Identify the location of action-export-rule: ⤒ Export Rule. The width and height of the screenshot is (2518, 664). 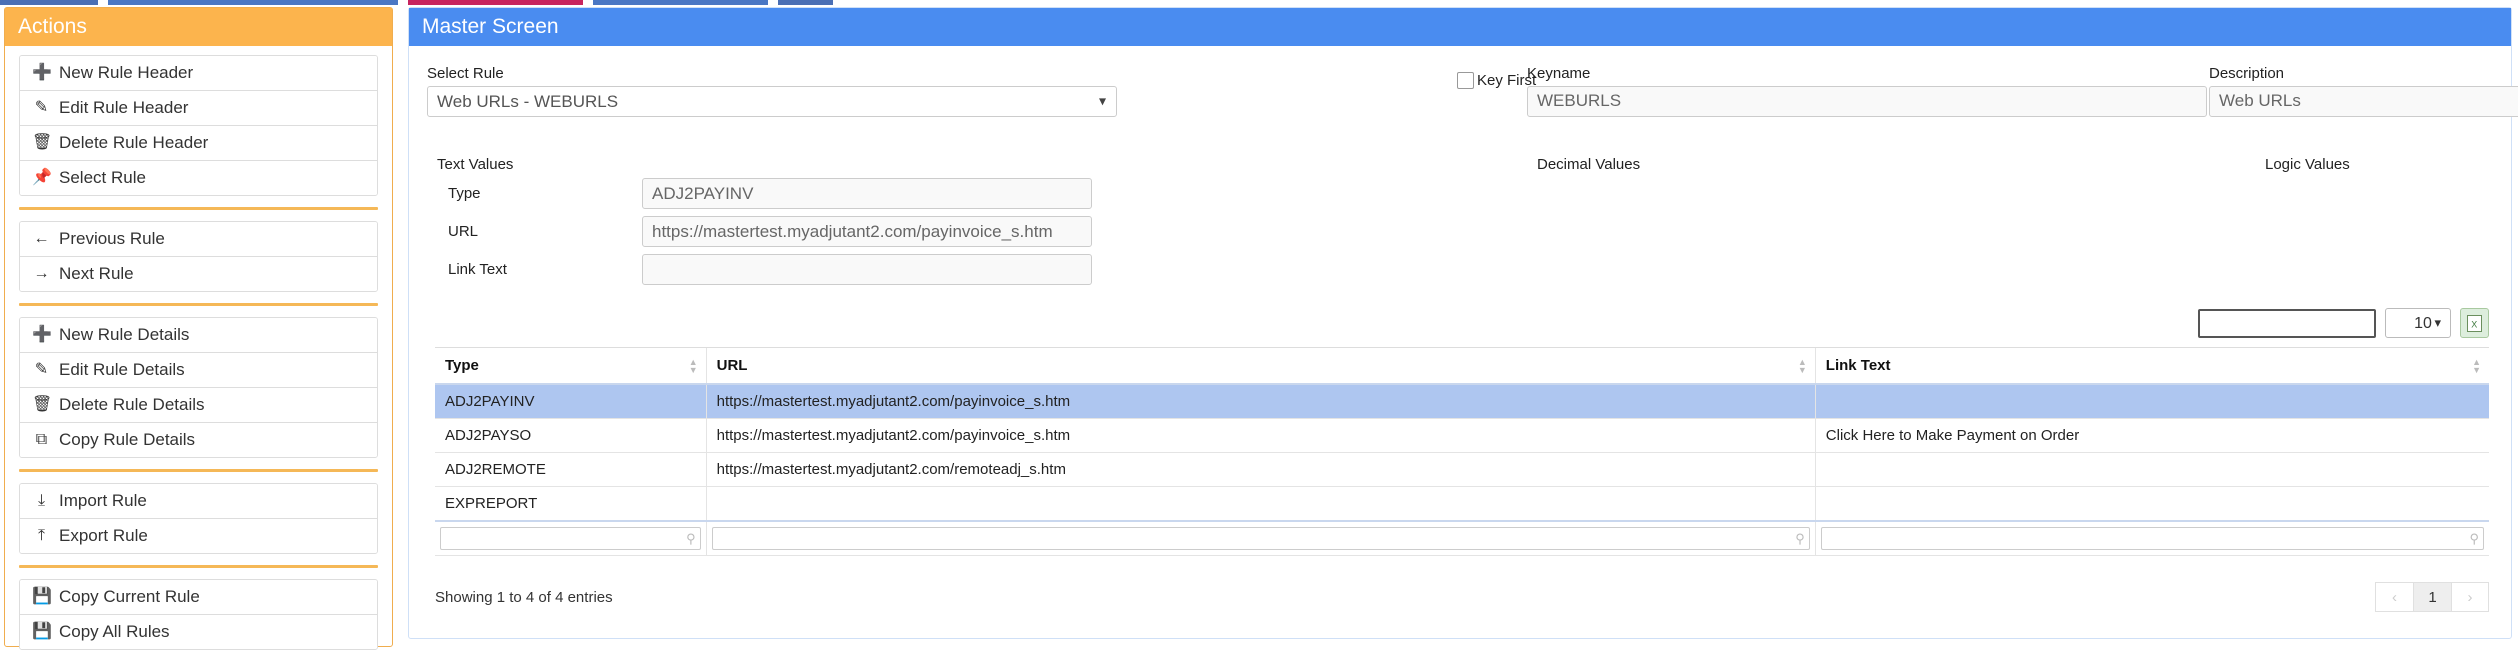
(198, 536).